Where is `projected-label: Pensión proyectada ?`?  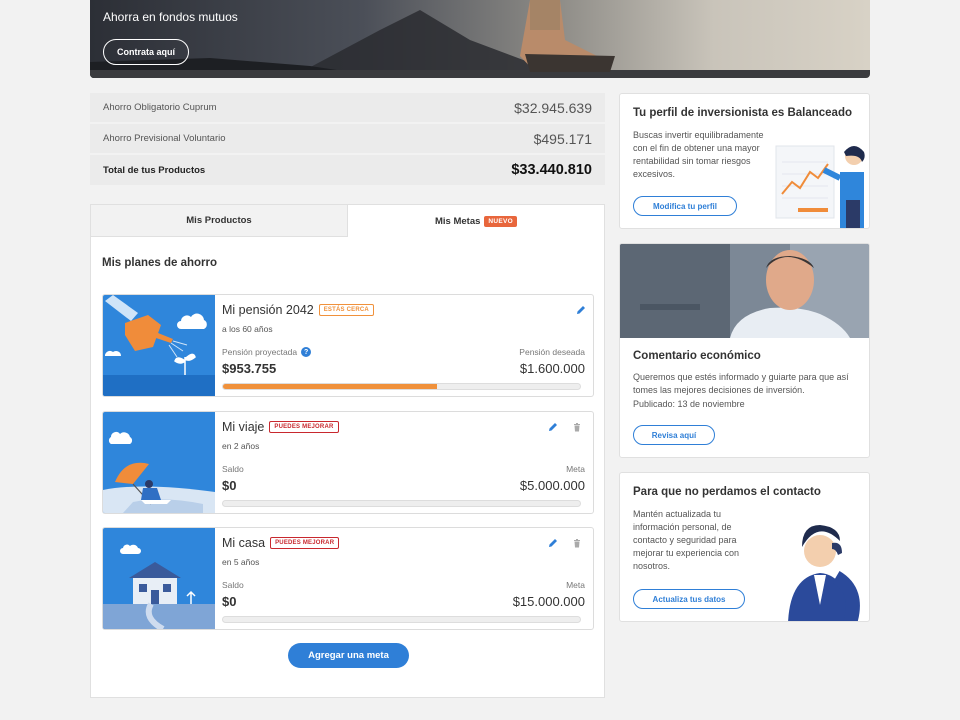 projected-label: Pensión proyectada ? is located at coordinates (267, 352).